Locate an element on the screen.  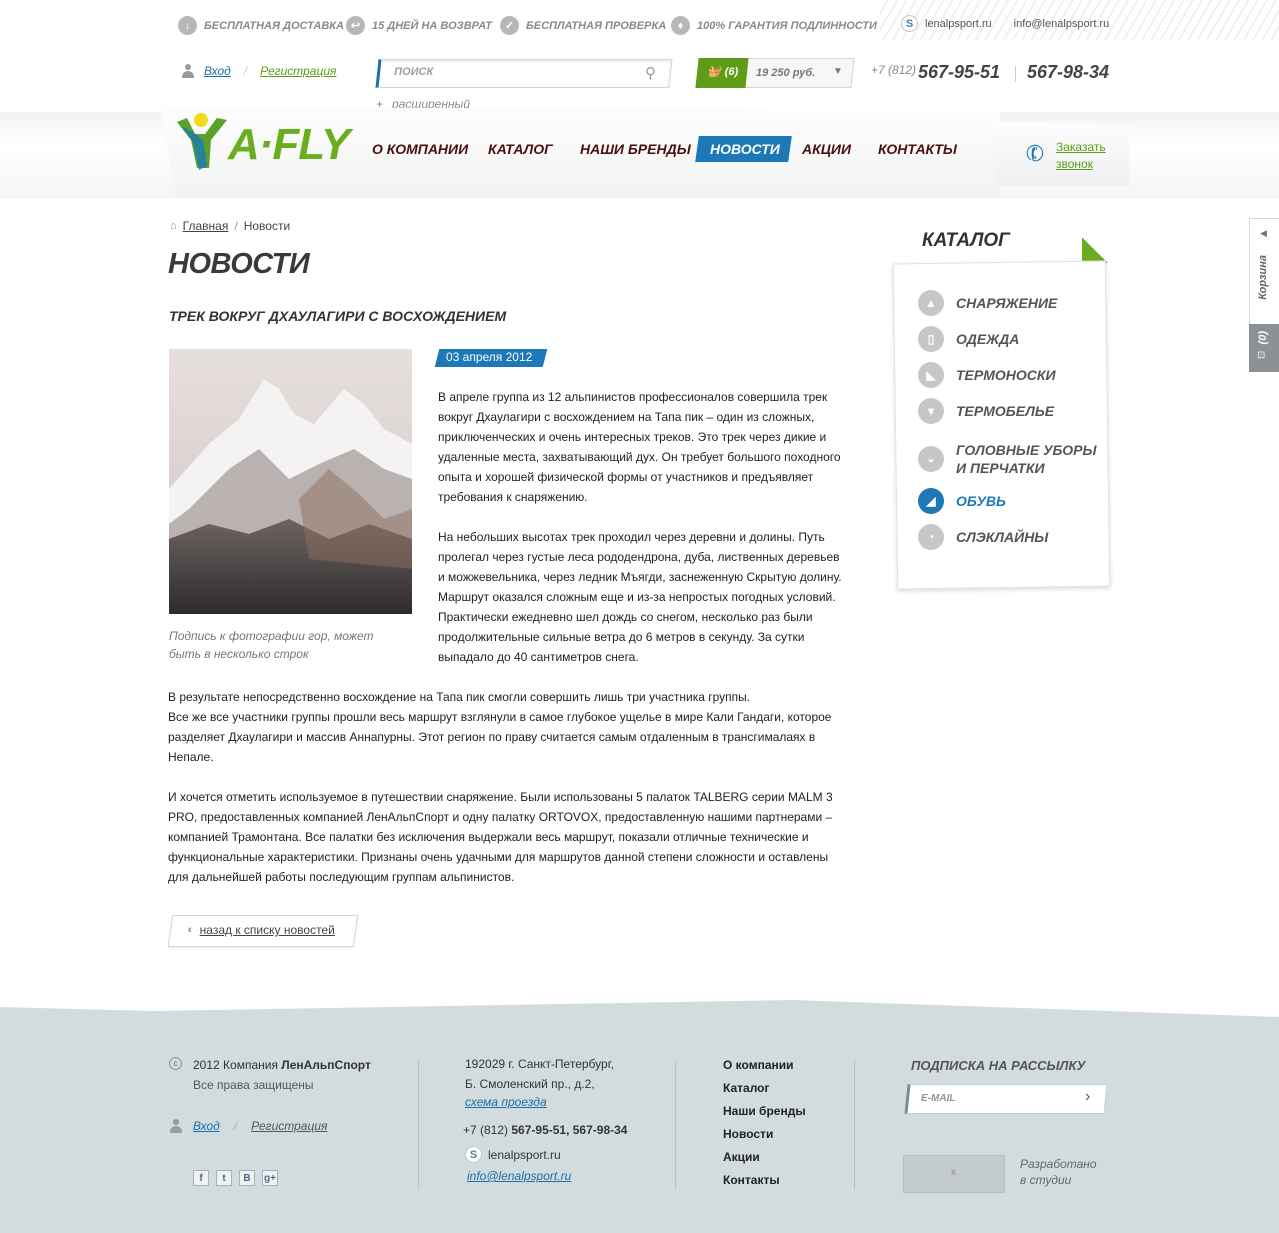
footer-nav-catalog: Каталог is located at coordinates (746, 1088).